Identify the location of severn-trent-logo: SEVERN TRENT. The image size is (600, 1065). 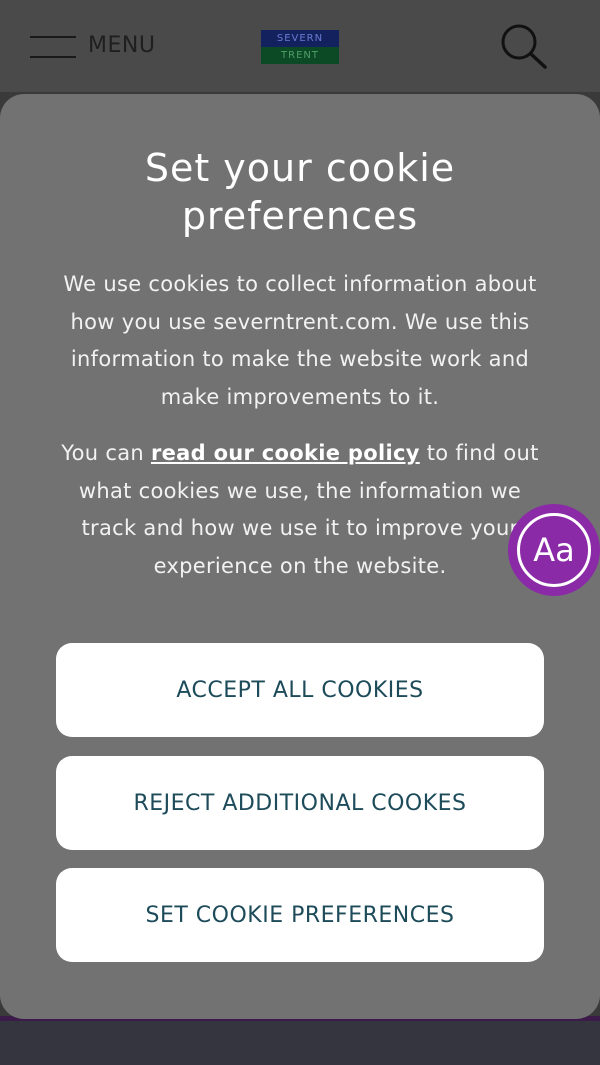
(300, 47).